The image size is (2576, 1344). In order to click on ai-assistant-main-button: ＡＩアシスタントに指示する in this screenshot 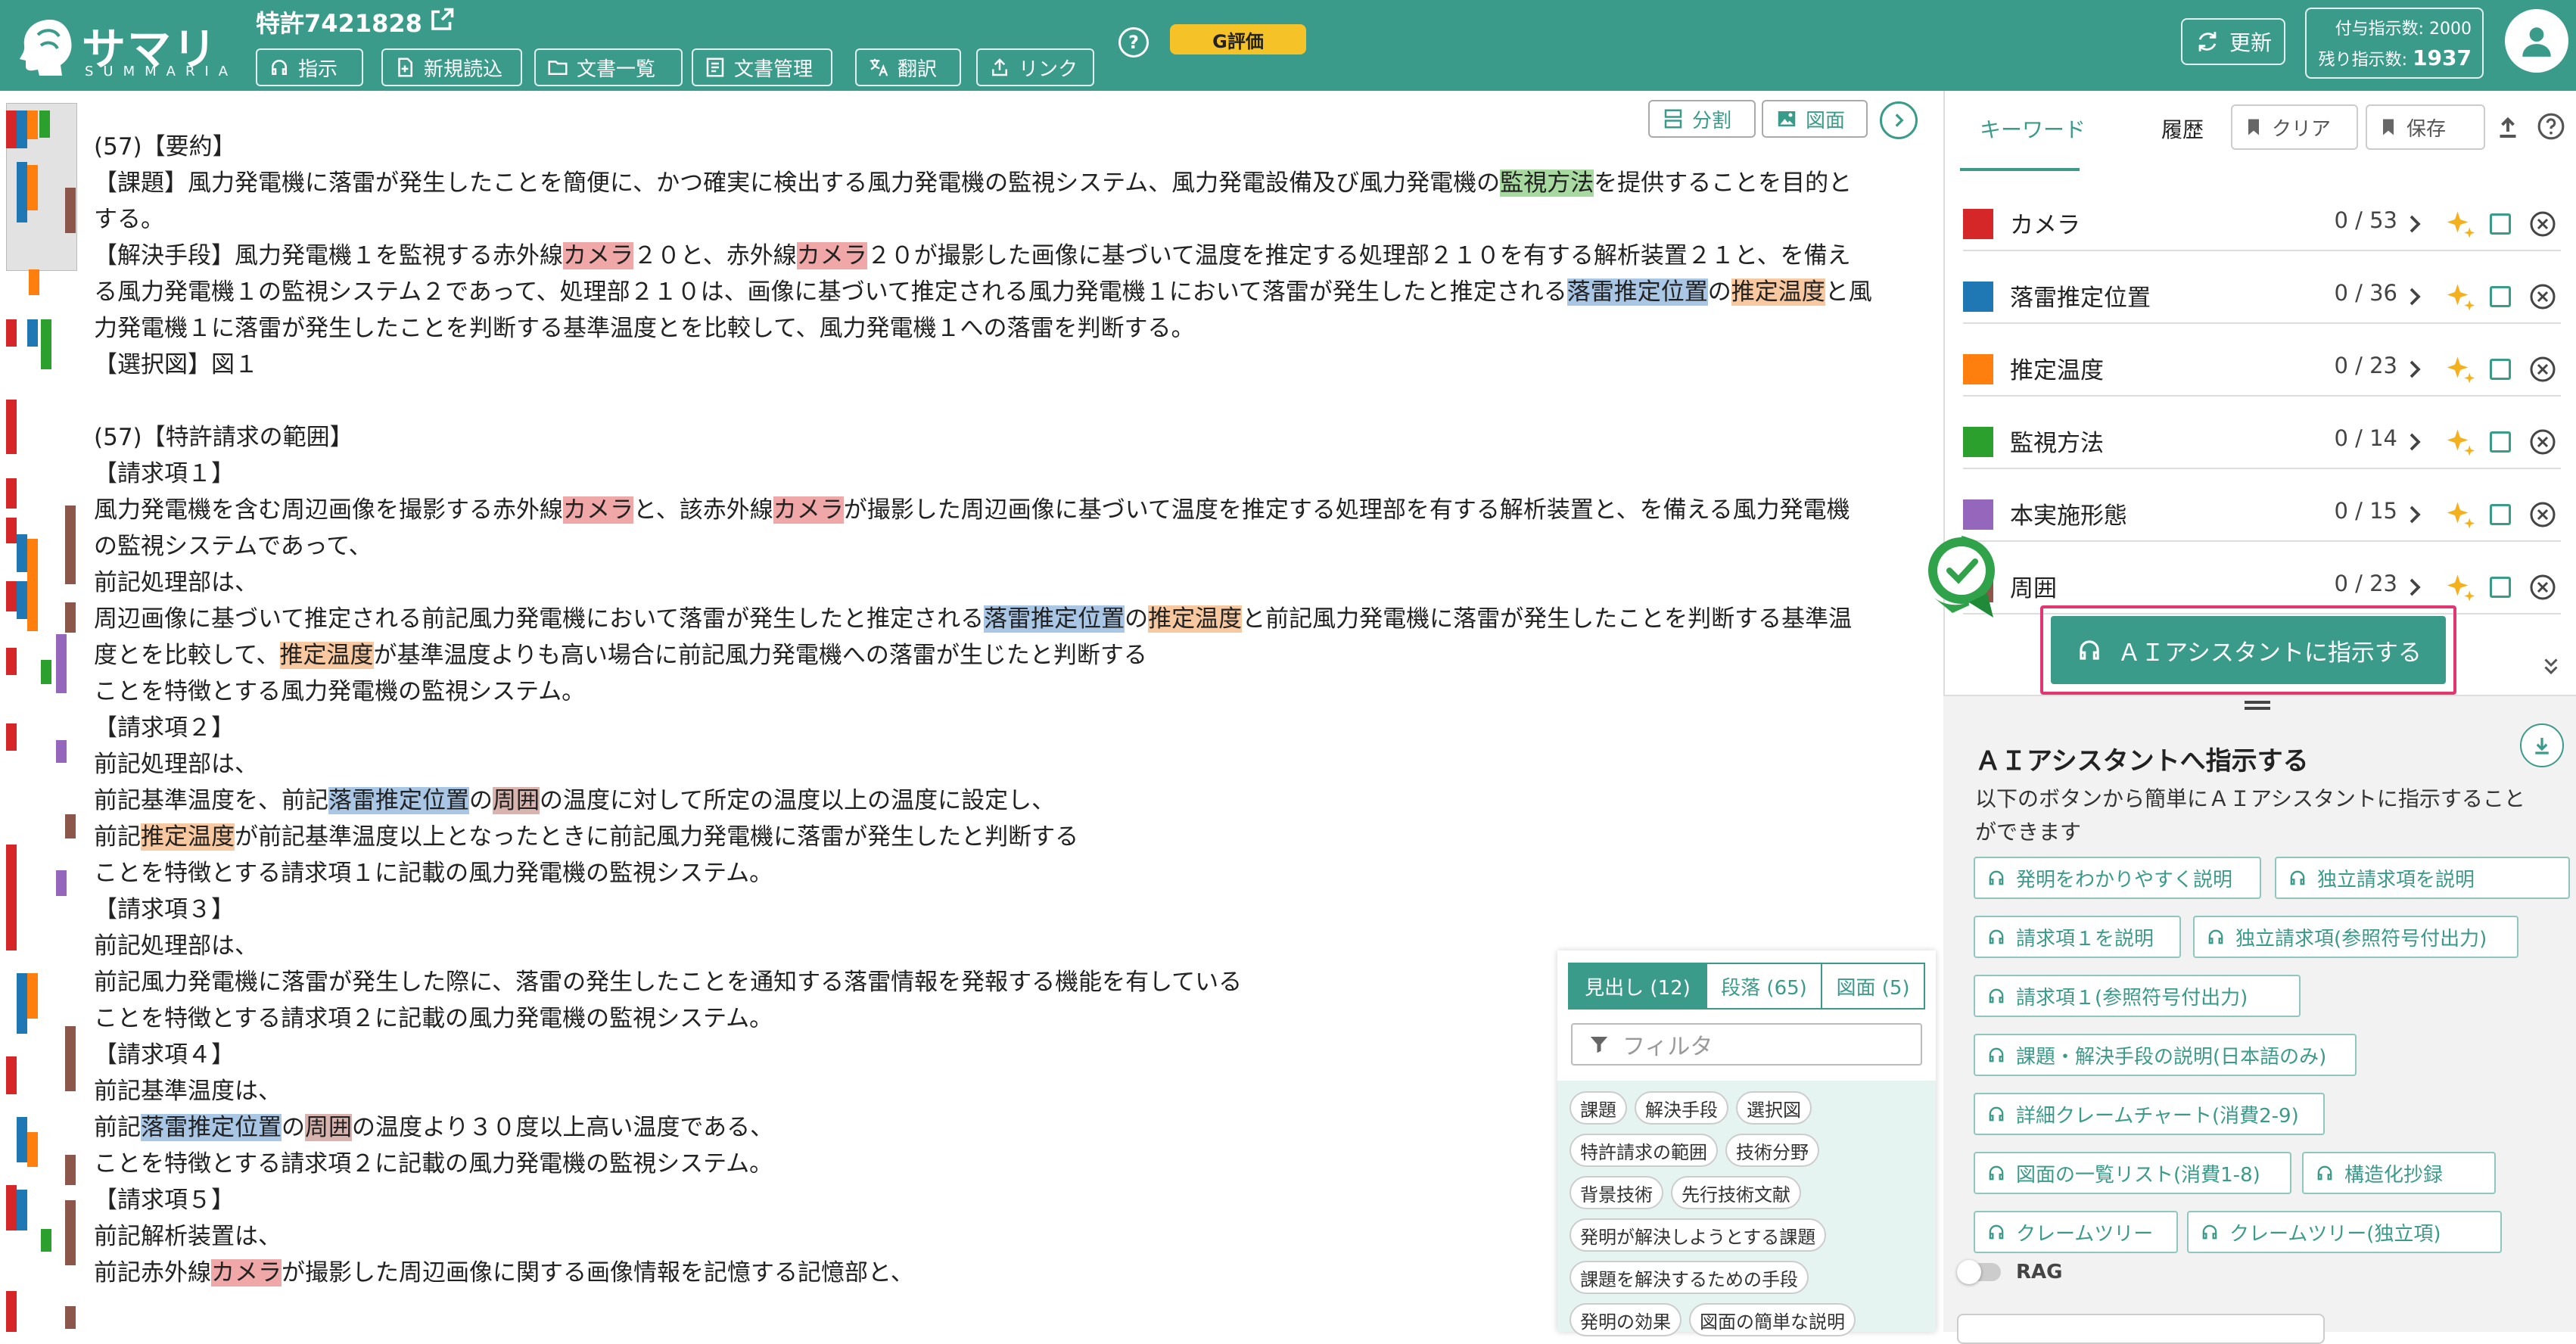, I will do `click(2248, 650)`.